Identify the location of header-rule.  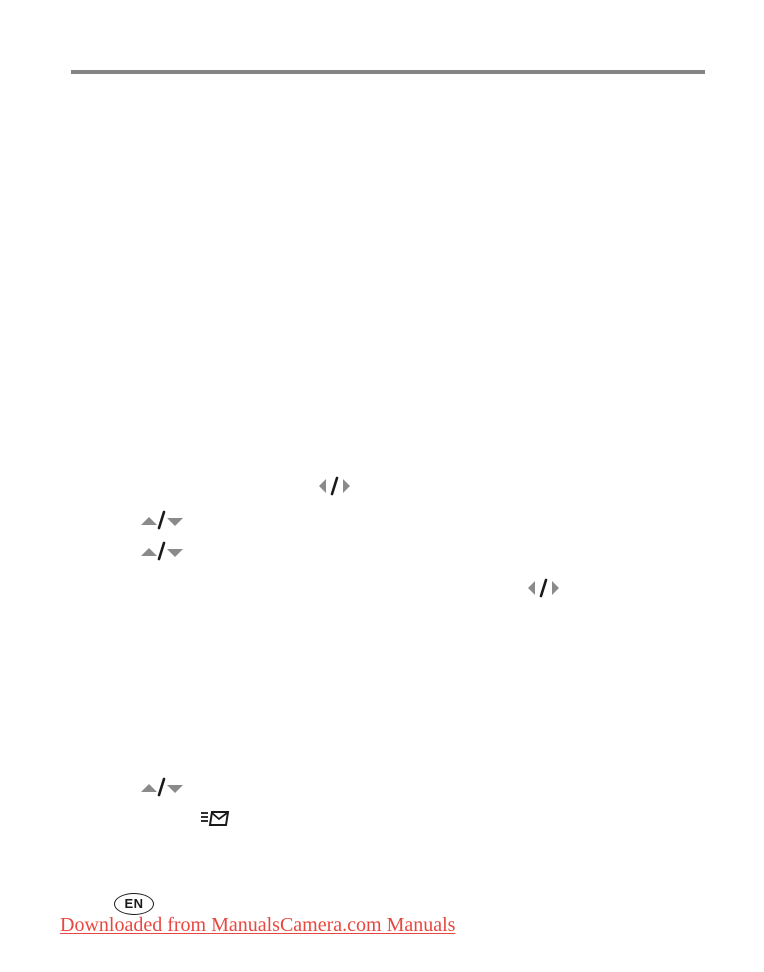
(388, 72).